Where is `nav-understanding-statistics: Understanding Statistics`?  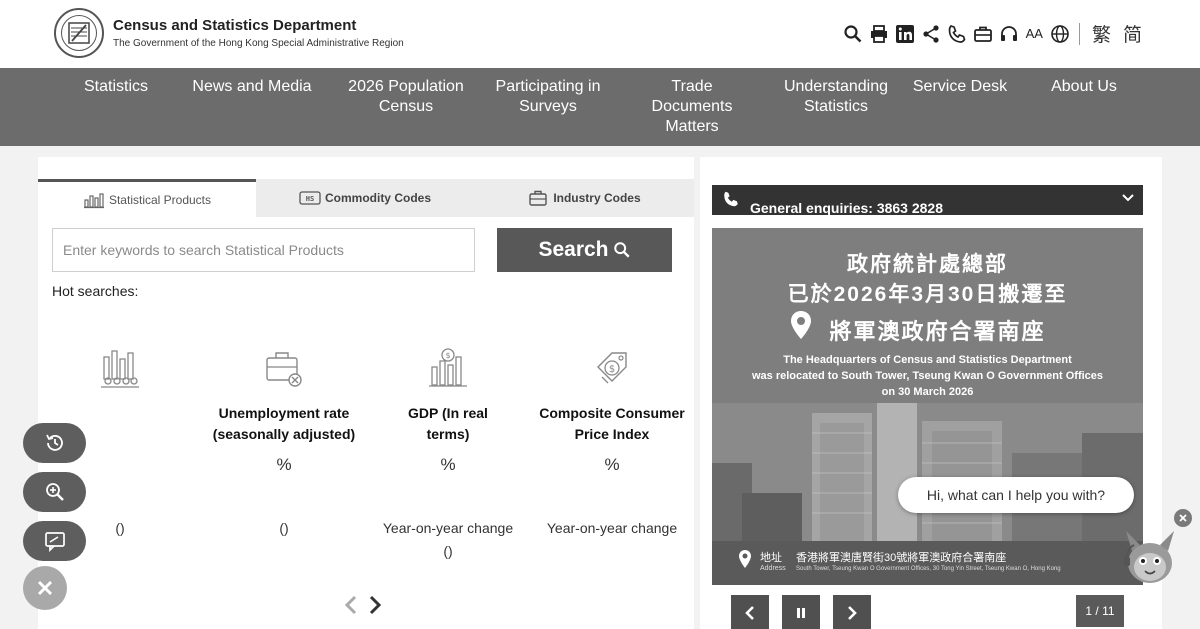 nav-understanding-statistics: Understanding Statistics is located at coordinates (836, 107).